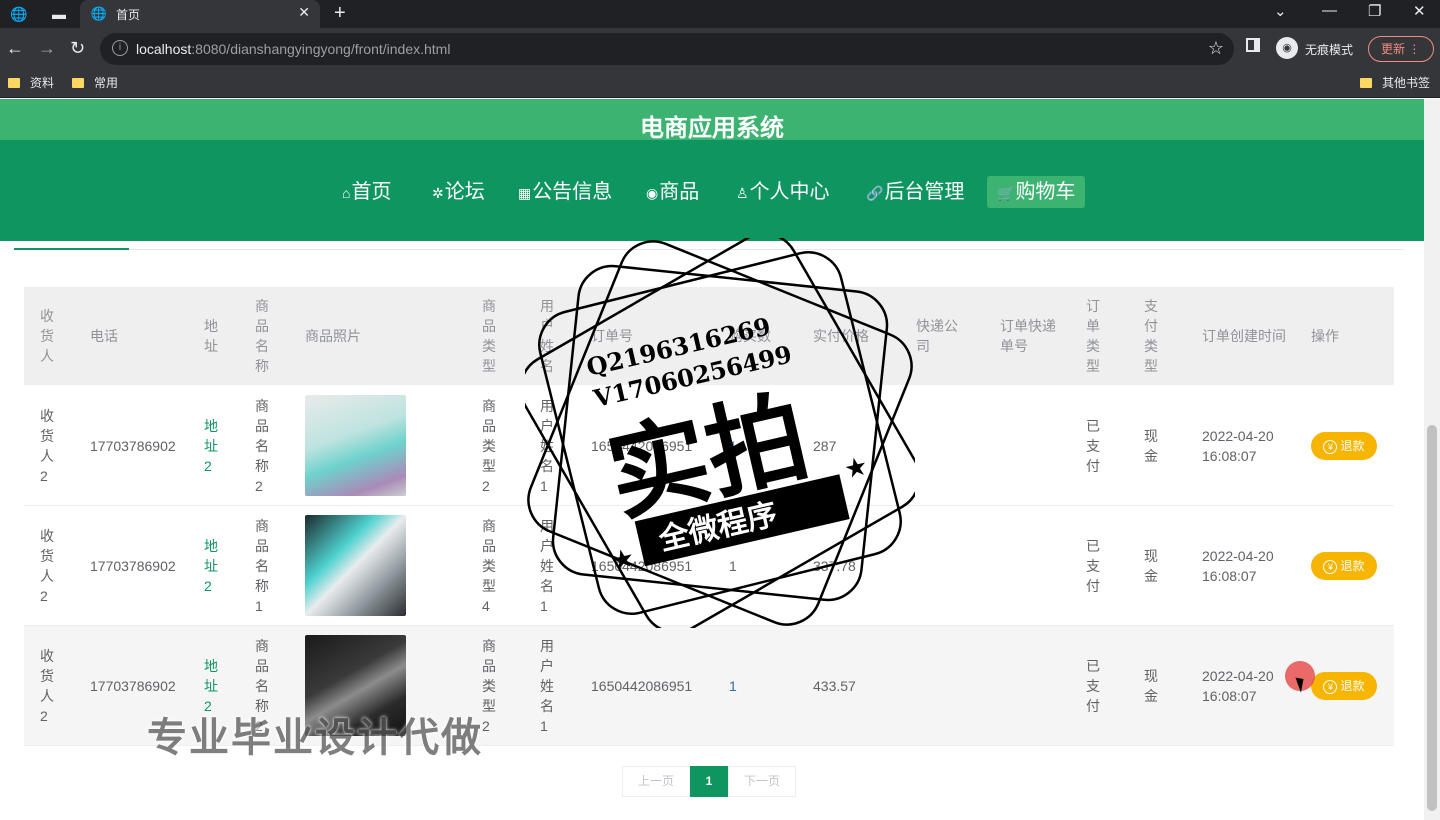 This screenshot has width=1440, height=820. Describe the element at coordinates (304, 12) in the screenshot. I see `close-tab-icon: ✕` at that location.